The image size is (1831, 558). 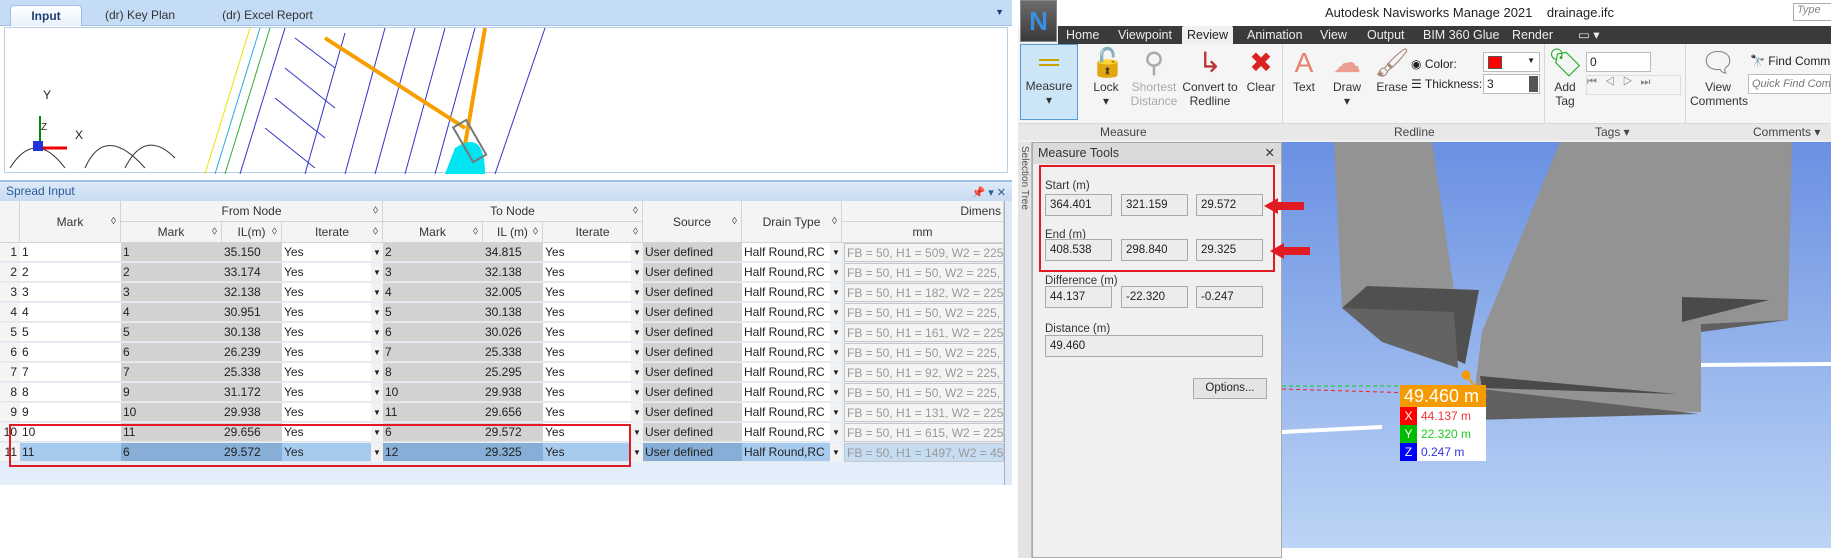 What do you see at coordinates (1270, 153) in the screenshot?
I see `close-icon: ✕` at bounding box center [1270, 153].